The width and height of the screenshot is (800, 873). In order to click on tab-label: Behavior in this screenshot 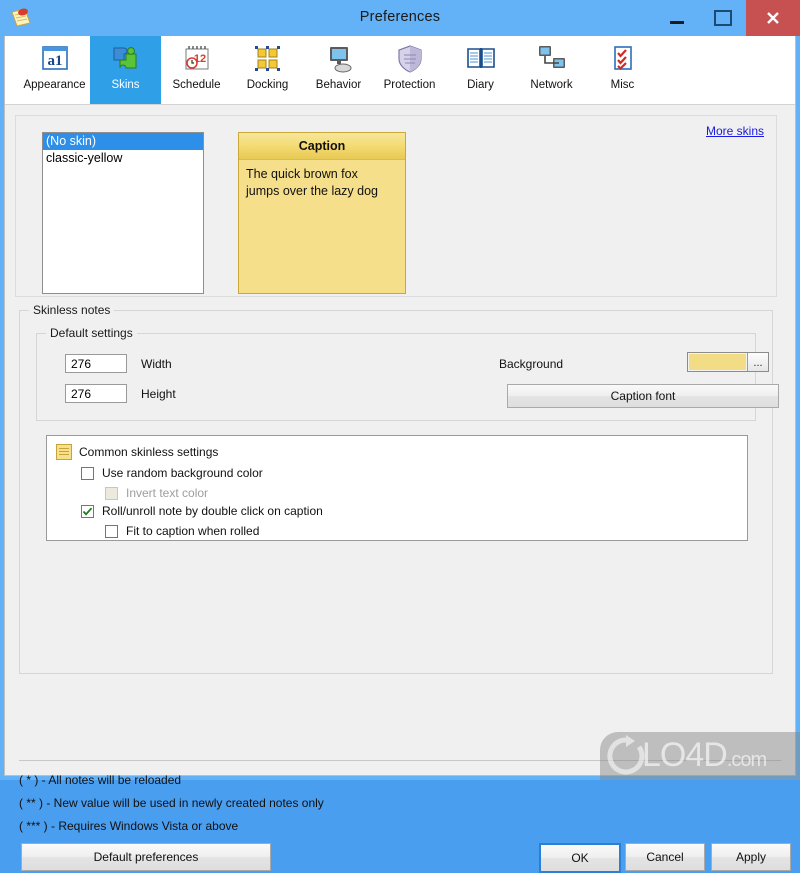, I will do `click(338, 85)`.